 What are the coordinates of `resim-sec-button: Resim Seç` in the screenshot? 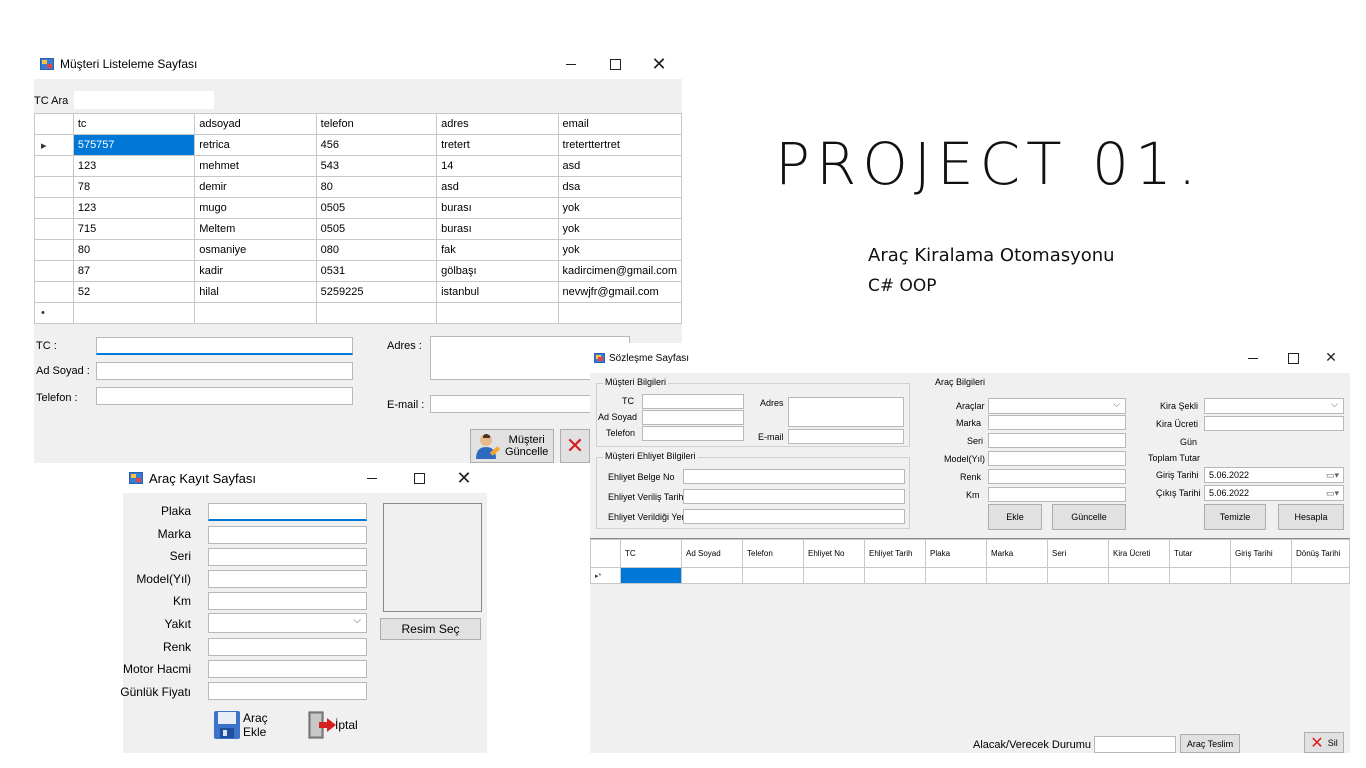 It's located at (430, 629).